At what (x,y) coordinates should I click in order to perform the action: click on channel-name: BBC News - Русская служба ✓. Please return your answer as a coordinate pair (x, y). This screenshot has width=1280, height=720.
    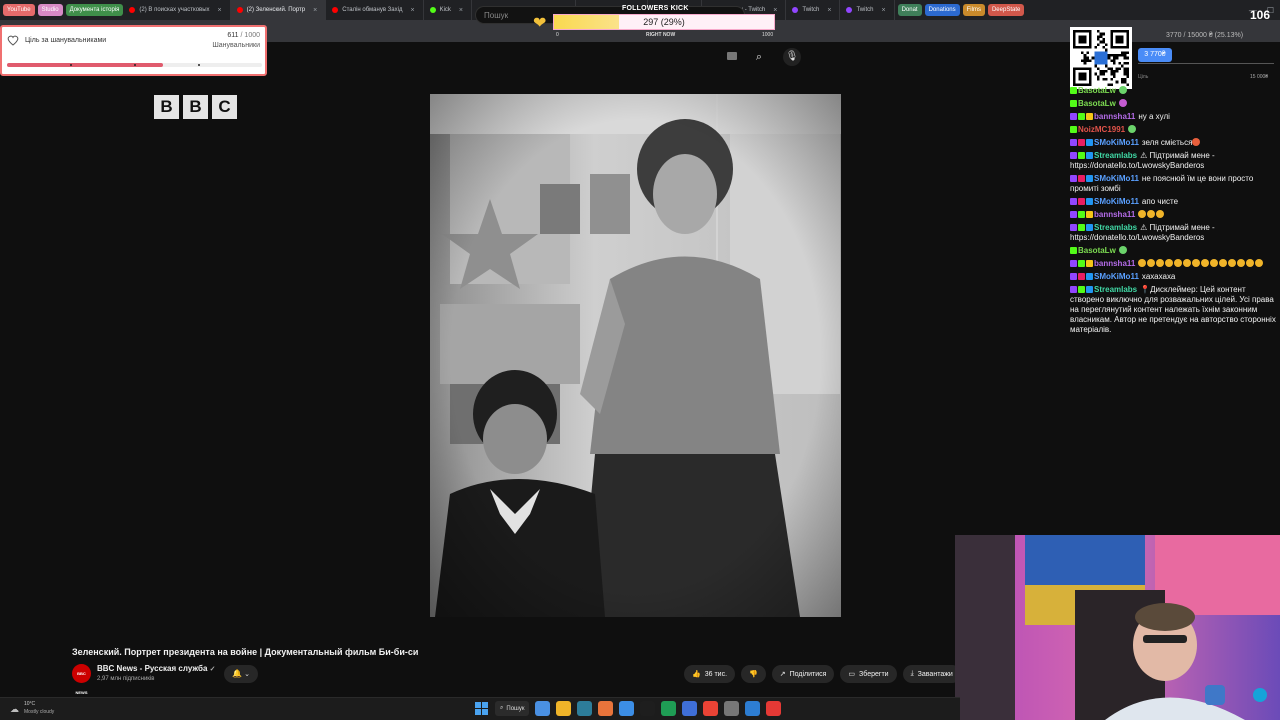
    Looking at the image, I should click on (156, 668).